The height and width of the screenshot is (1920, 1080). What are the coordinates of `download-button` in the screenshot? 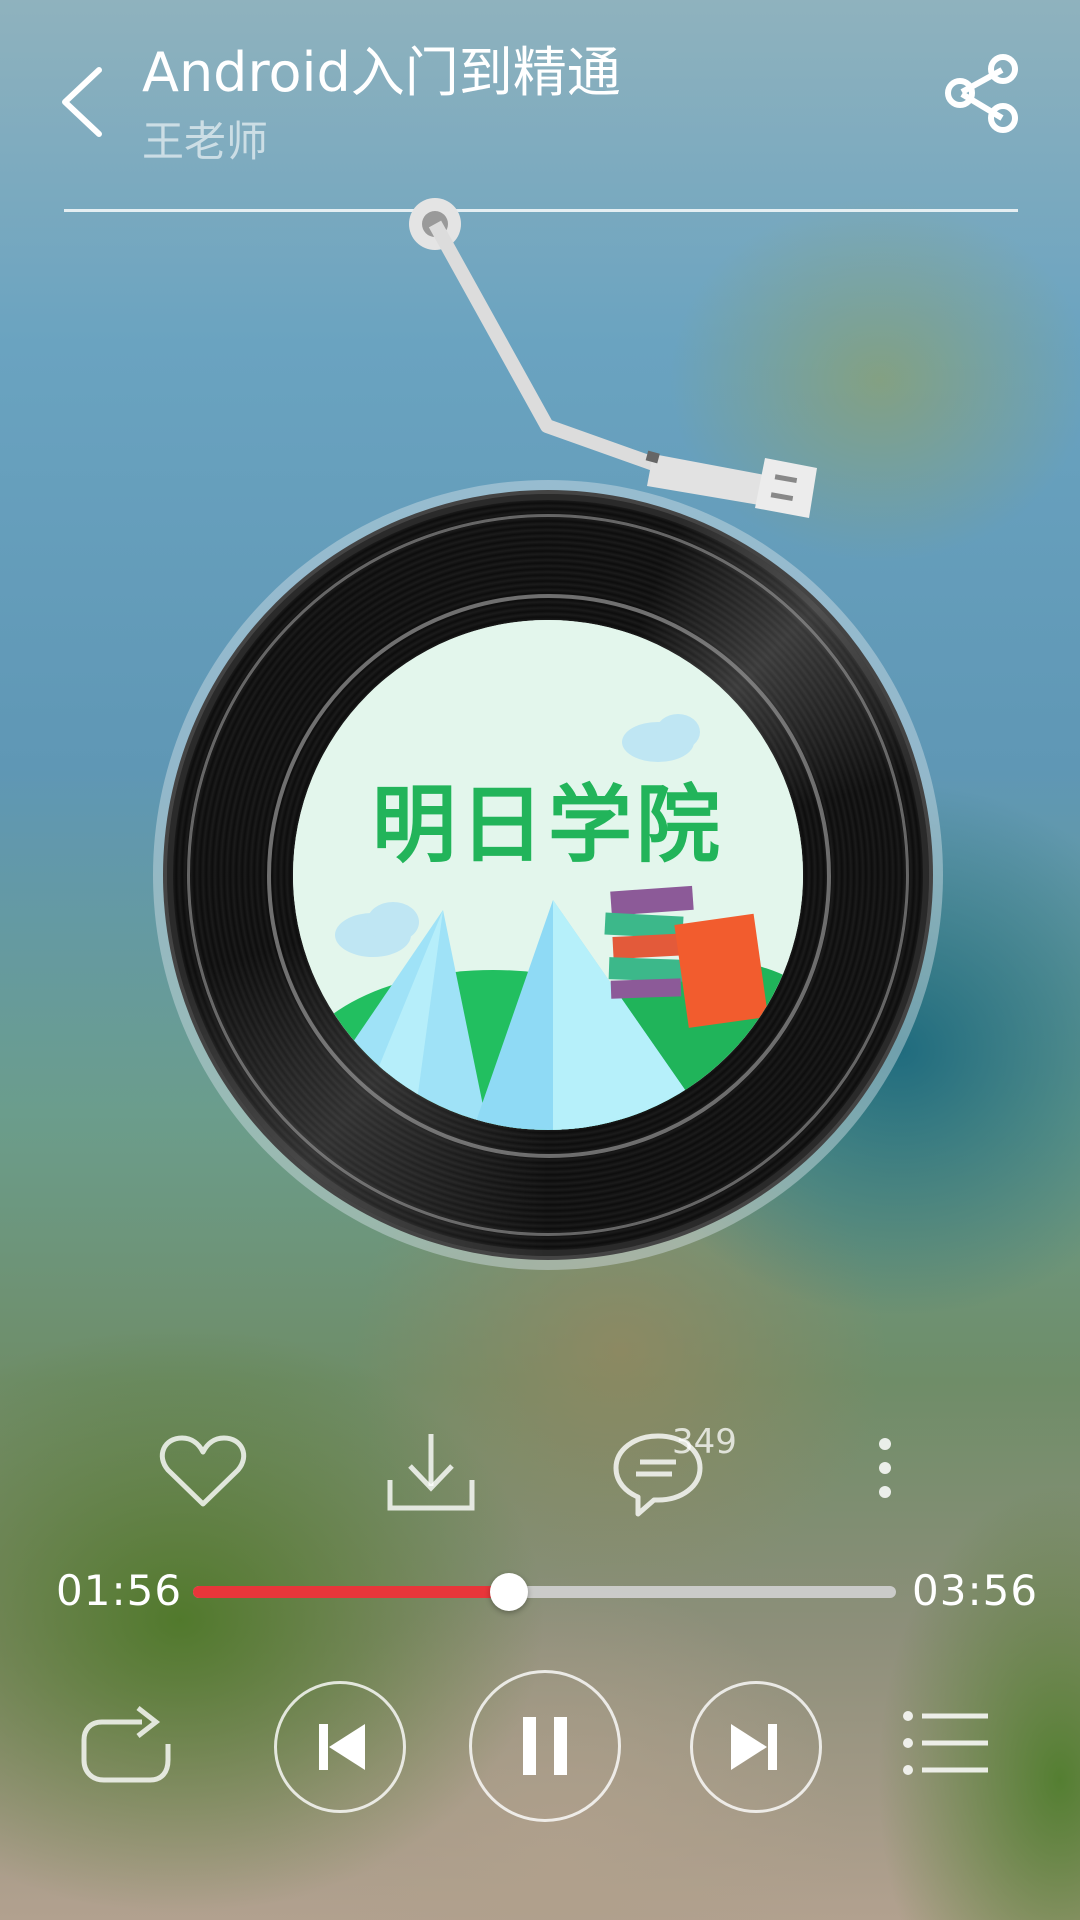 It's located at (431, 1473).